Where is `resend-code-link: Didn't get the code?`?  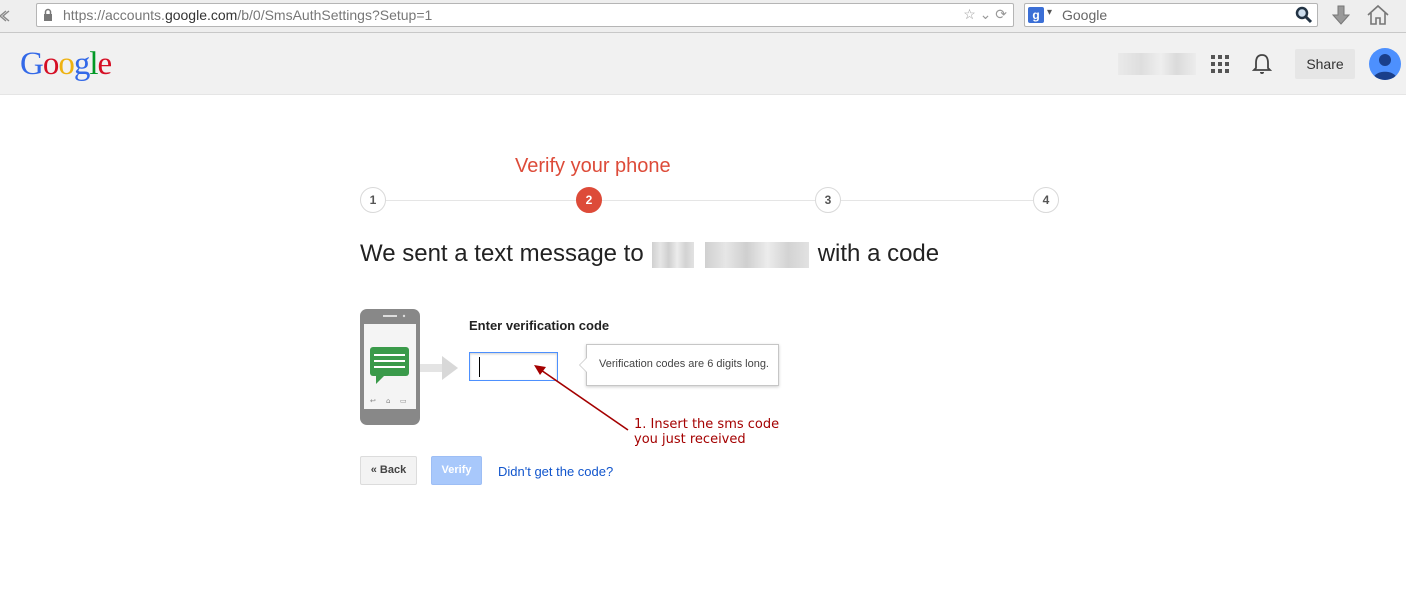 resend-code-link: Didn't get the code? is located at coordinates (555, 471).